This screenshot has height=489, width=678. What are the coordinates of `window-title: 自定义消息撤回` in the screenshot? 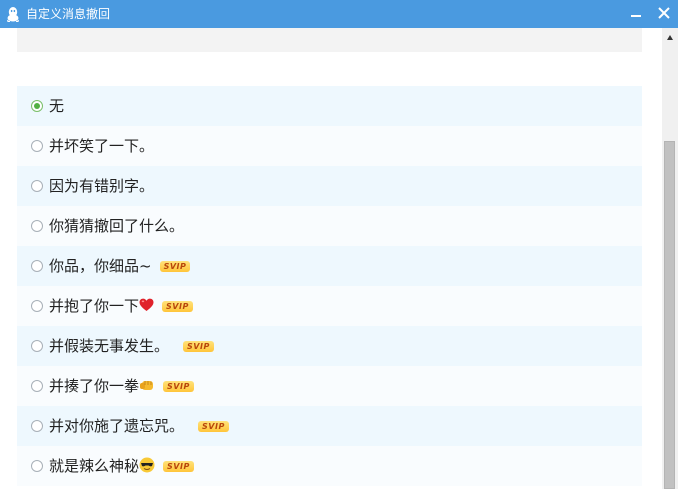 It's located at (68, 14).